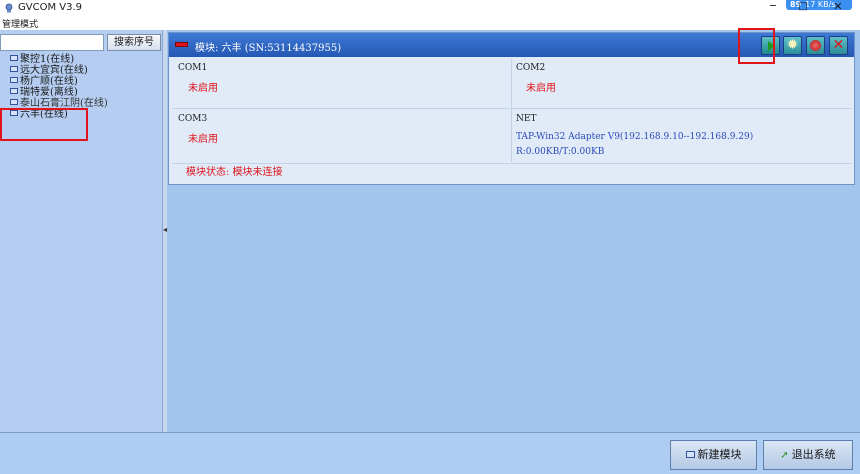 This screenshot has height=474, width=860. I want to click on exit-icon: ➚, so click(784, 455).